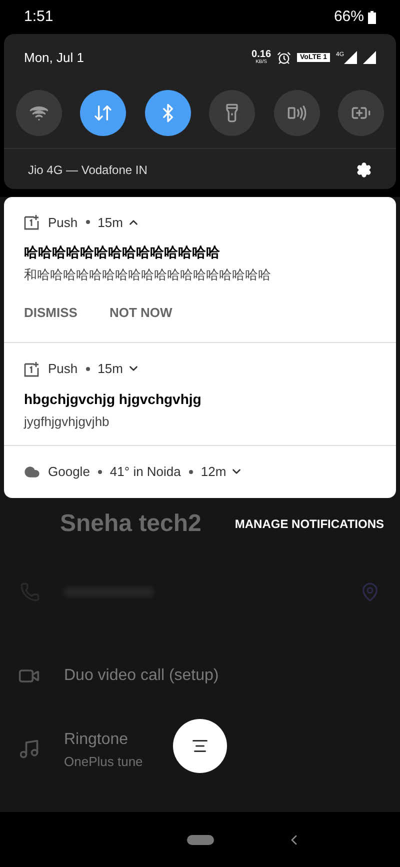 The height and width of the screenshot is (867, 400). Describe the element at coordinates (131, 523) in the screenshot. I see `contact-name: Sneha tech2` at that location.